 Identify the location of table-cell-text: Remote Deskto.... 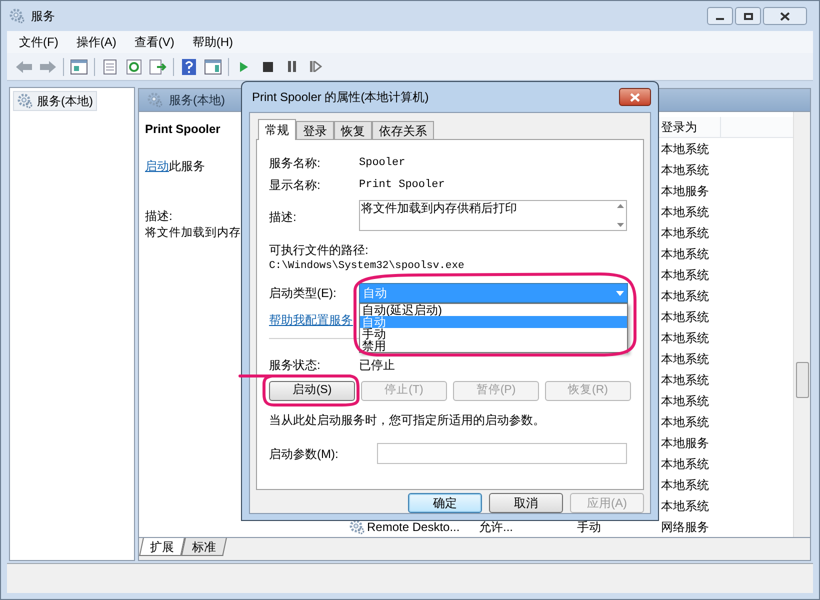
(413, 527).